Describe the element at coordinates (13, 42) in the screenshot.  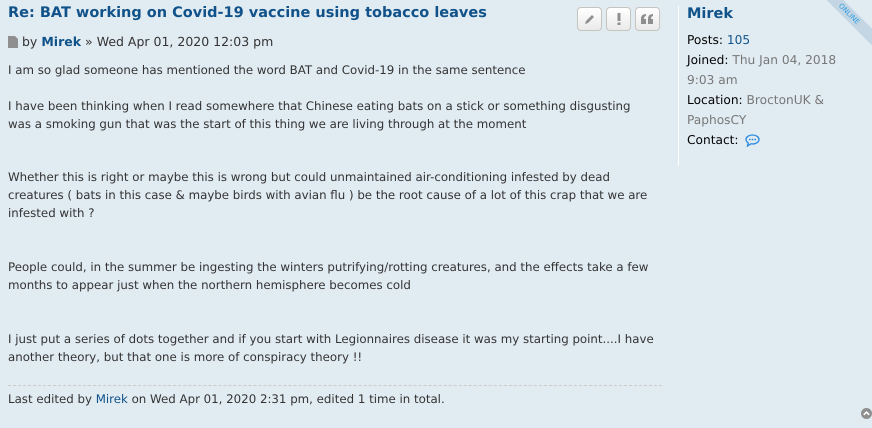
I see `post-icon` at that location.